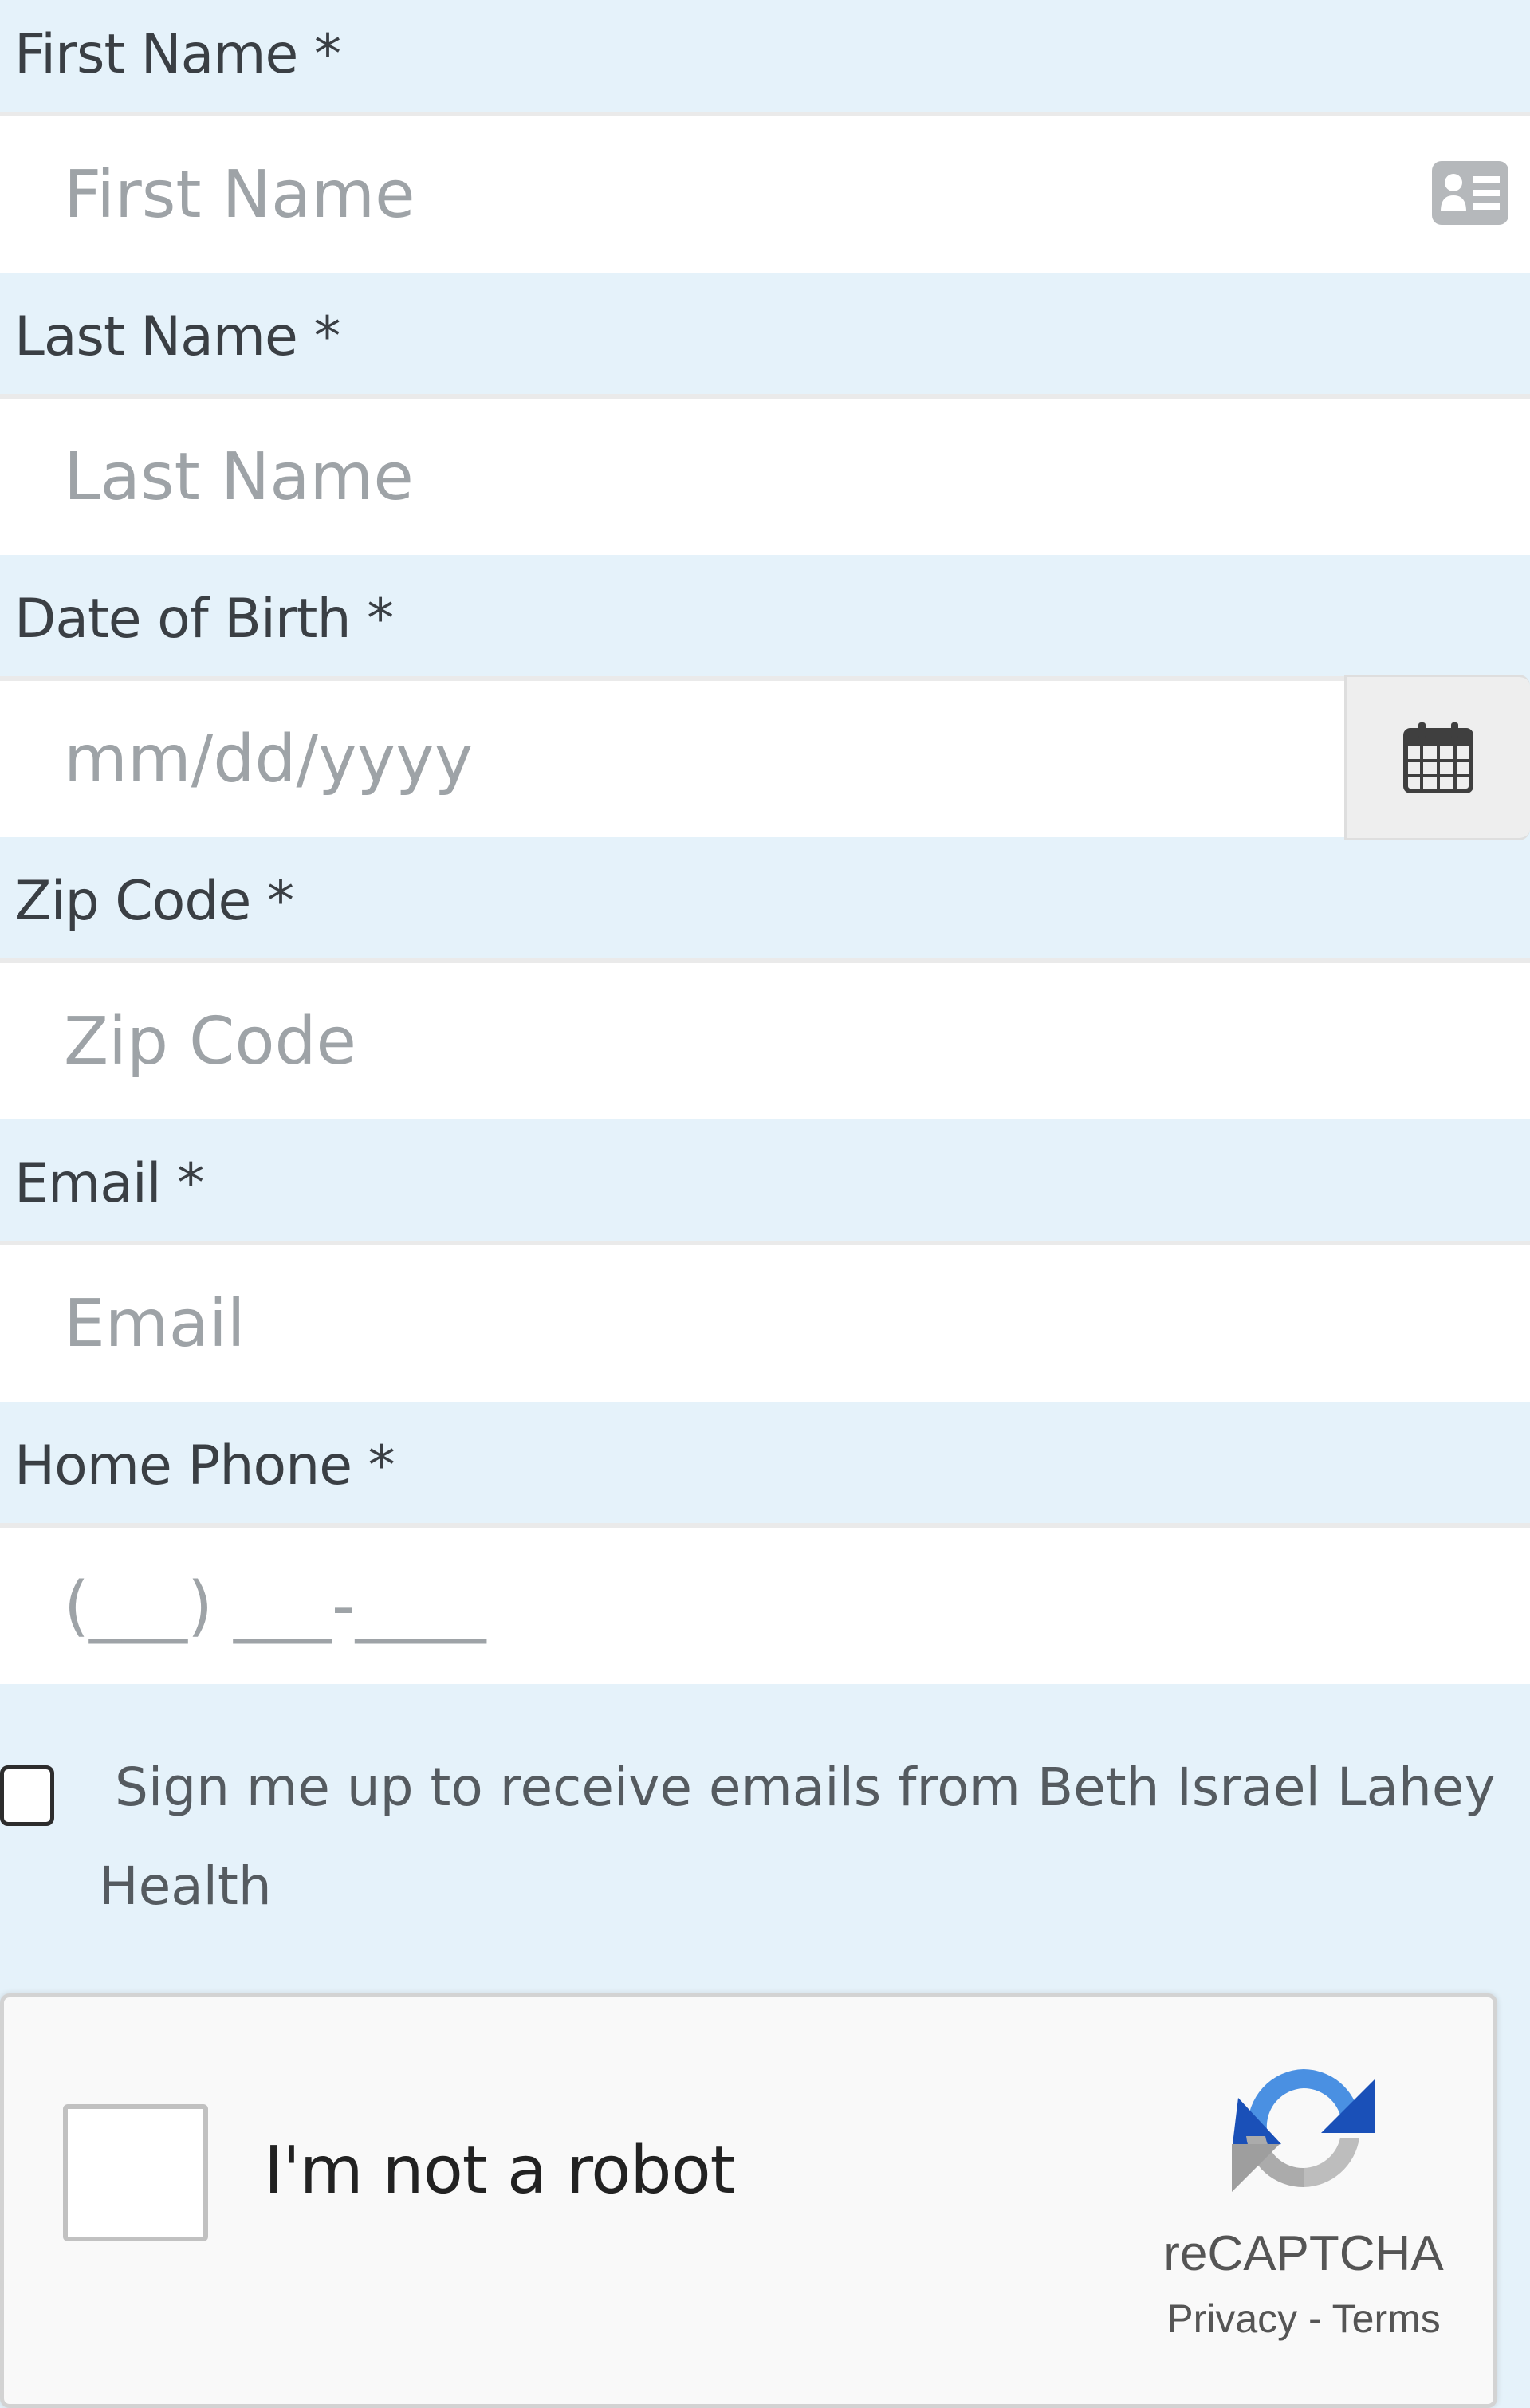  What do you see at coordinates (1470, 193) in the screenshot?
I see `contact-card-icon` at bounding box center [1470, 193].